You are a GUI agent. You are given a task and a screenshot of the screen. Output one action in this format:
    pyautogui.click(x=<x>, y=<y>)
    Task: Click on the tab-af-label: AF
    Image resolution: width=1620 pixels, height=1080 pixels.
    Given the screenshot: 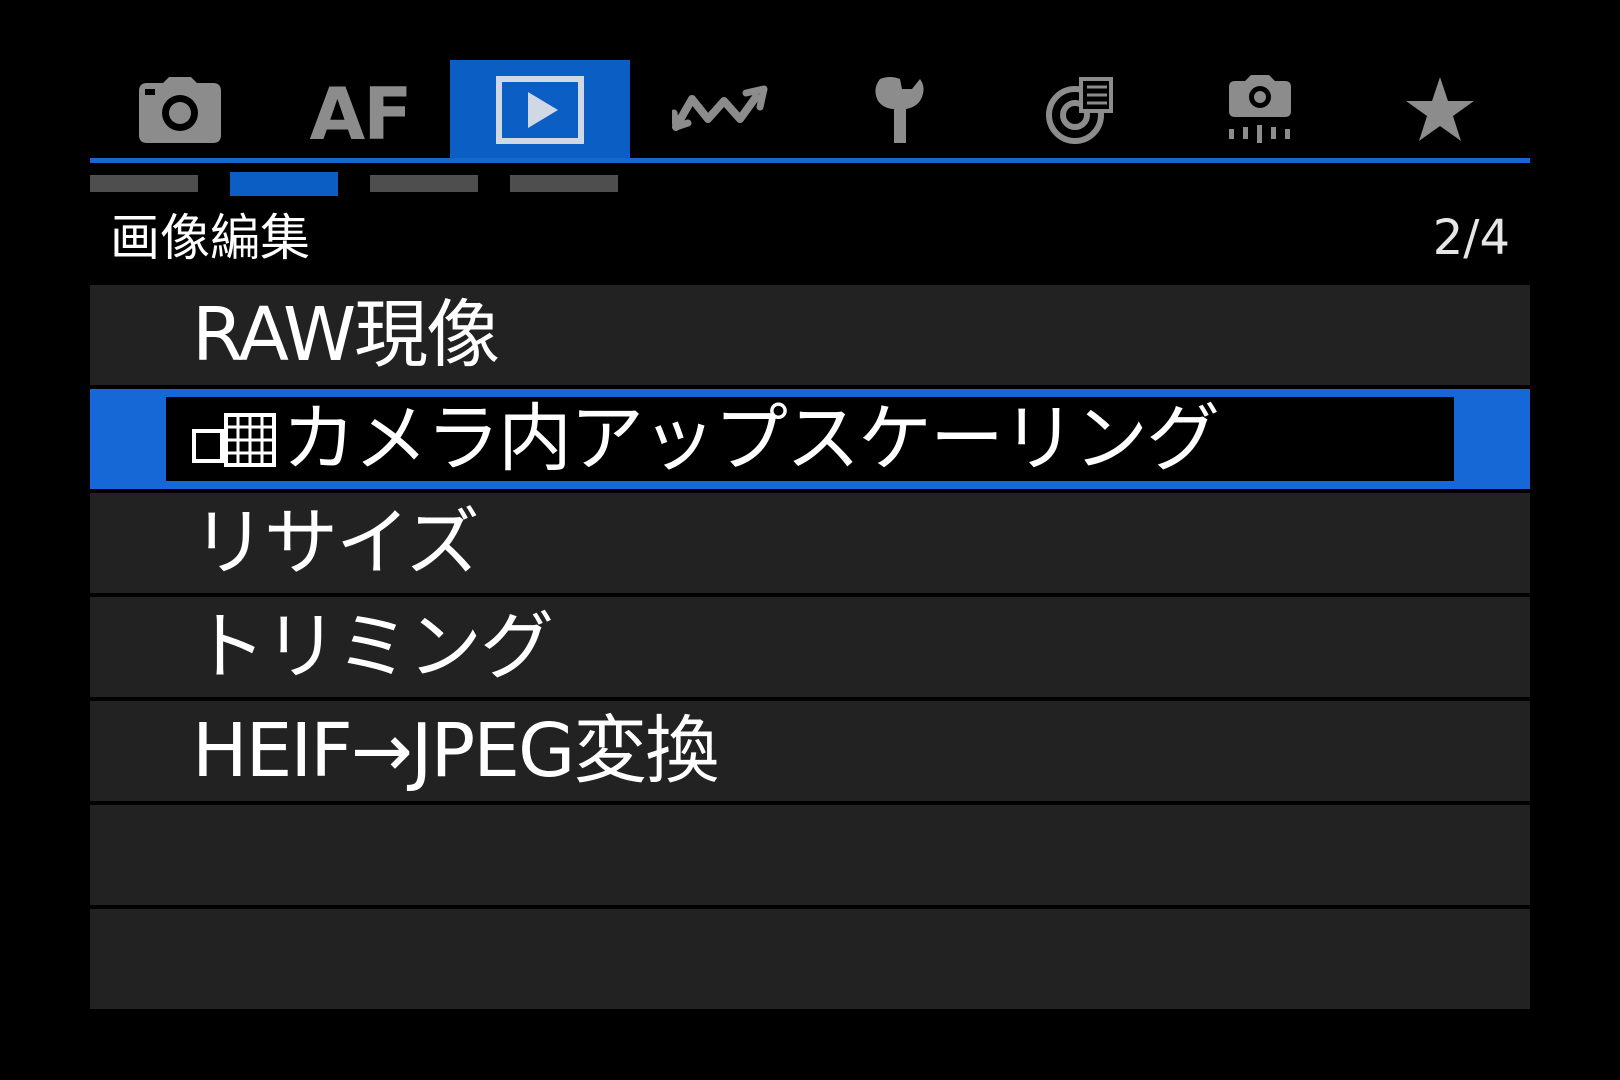 What is the action you would take?
    pyautogui.click(x=361, y=114)
    